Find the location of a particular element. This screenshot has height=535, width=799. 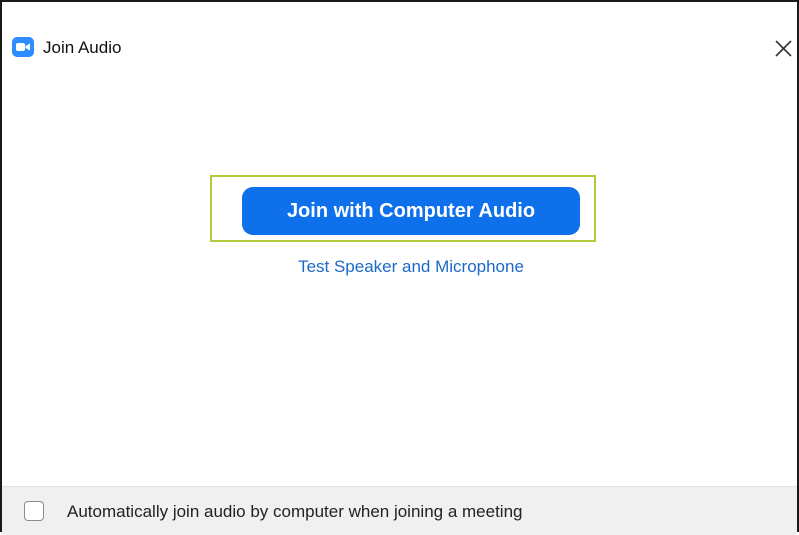

join-with-computer-audio-button: Join with Computer Audio is located at coordinates (411, 211).